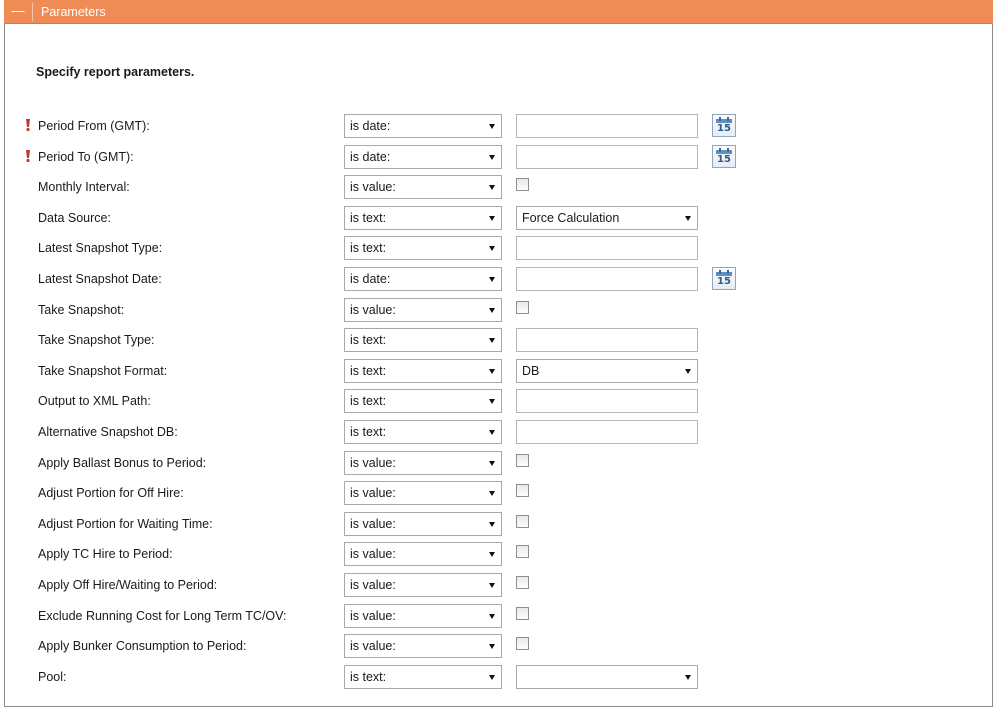 The image size is (995, 709). I want to click on parameter-row: Apply Ballast Bonus to Period: is value:, so click(497, 464).